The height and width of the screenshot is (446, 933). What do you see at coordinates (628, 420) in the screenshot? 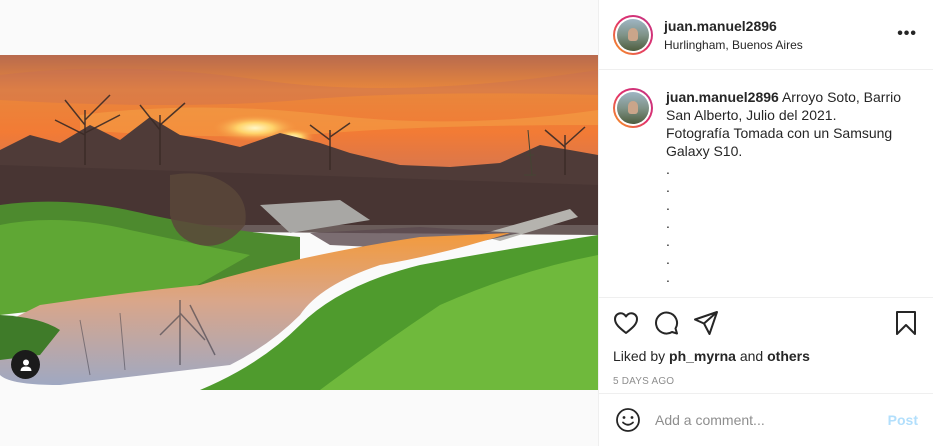
I see `emoji-icon` at bounding box center [628, 420].